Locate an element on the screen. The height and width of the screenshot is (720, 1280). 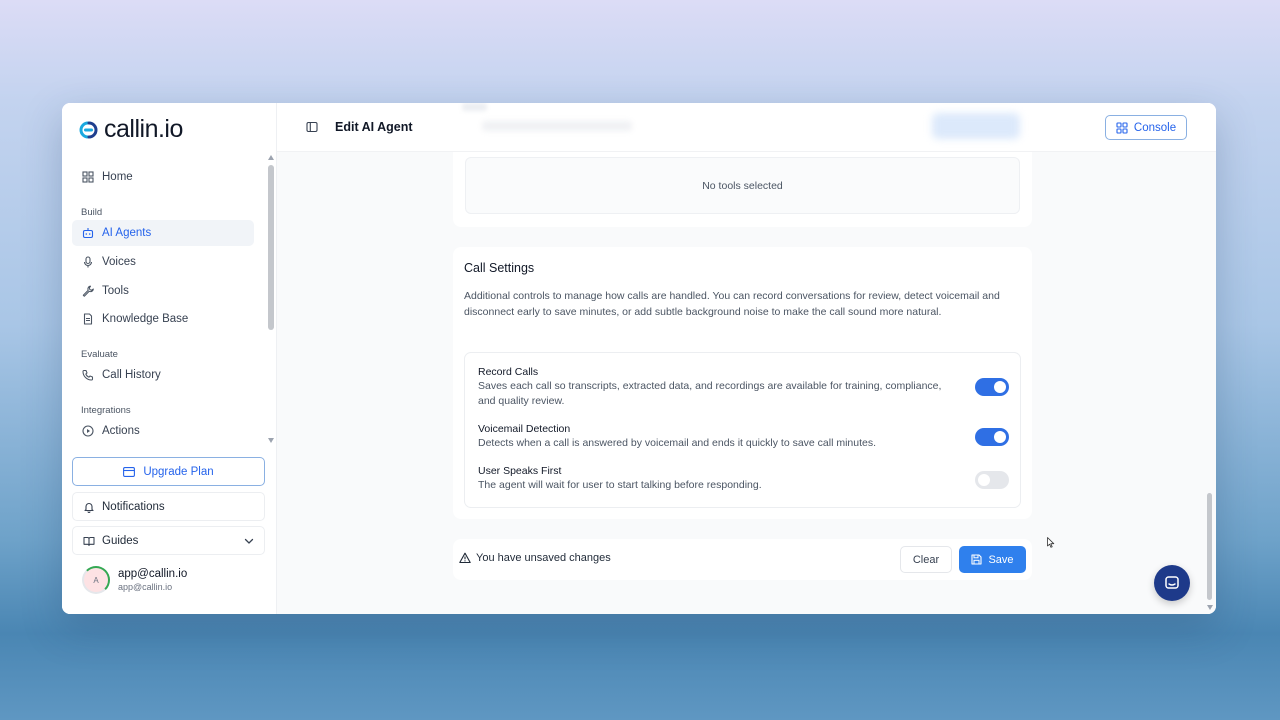
sidebar-item-actions: Actions is located at coordinates (163, 431).